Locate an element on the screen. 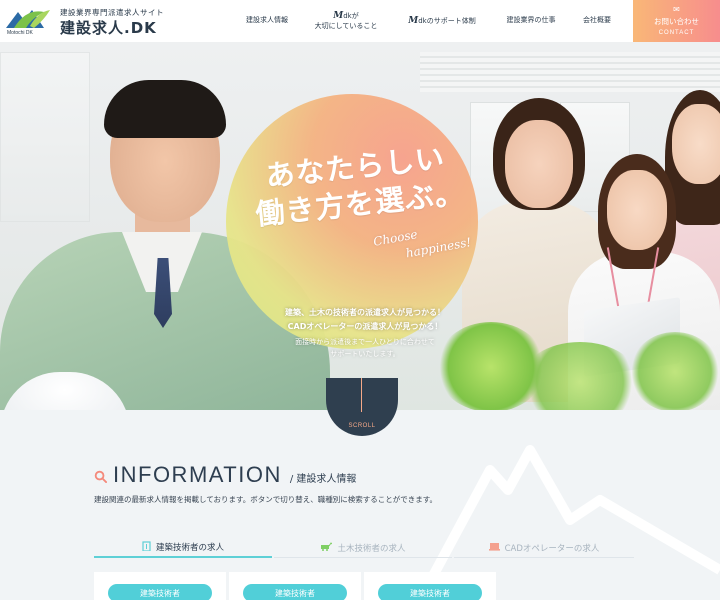  nav-label: 会社概要 is located at coordinates (597, 20).